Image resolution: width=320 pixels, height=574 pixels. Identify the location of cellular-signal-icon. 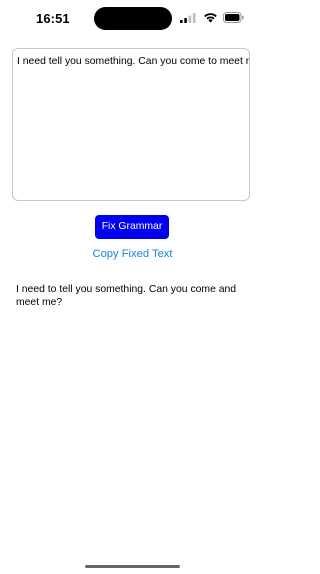
(188, 18).